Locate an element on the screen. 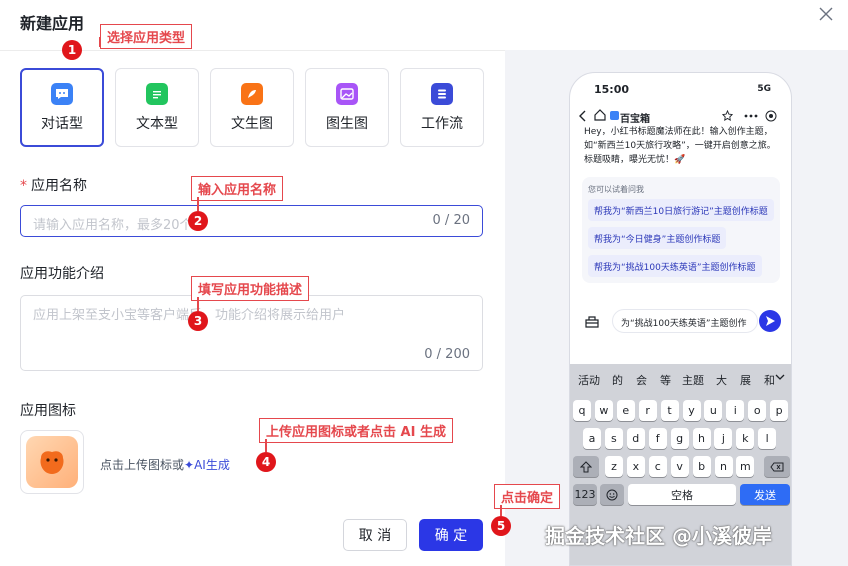  key-l: l is located at coordinates (767, 438).